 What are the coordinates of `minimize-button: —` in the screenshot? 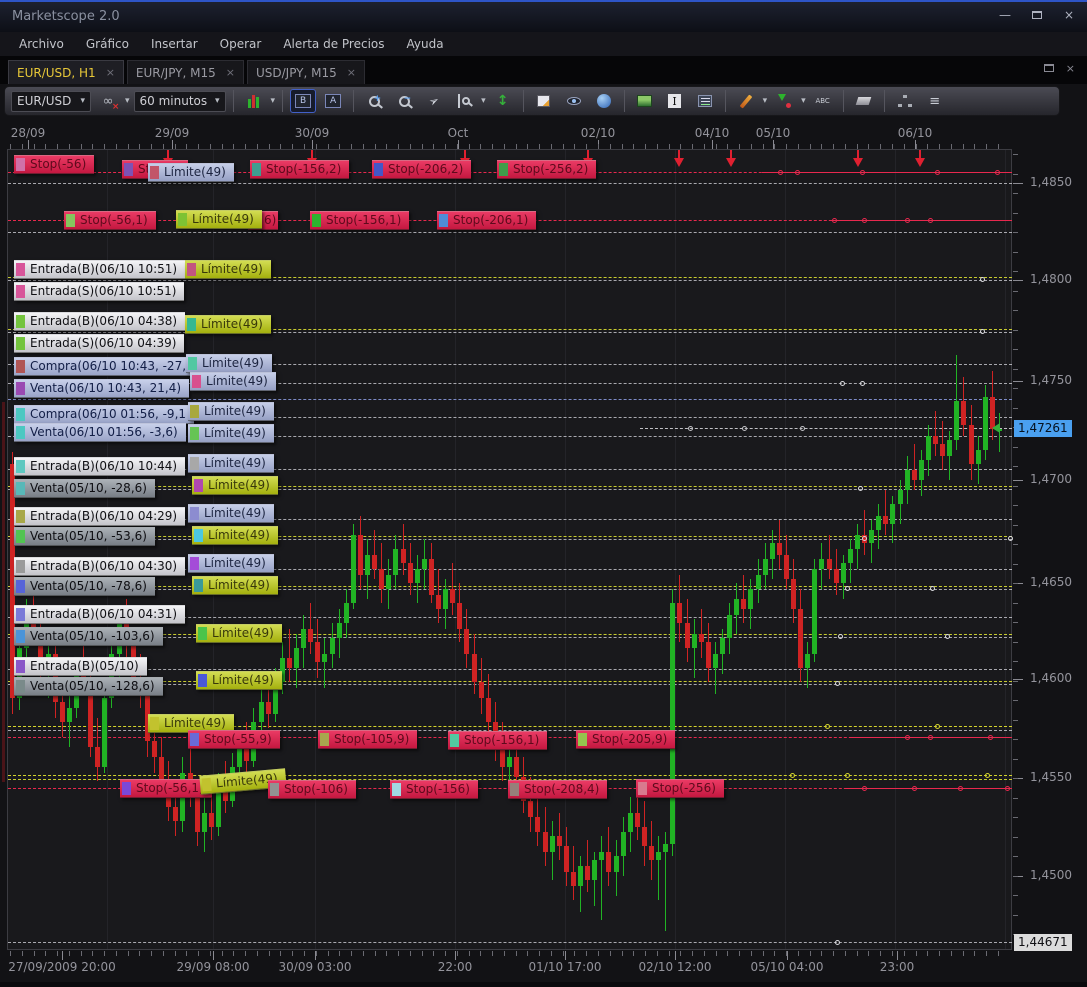 It's located at (1005, 15).